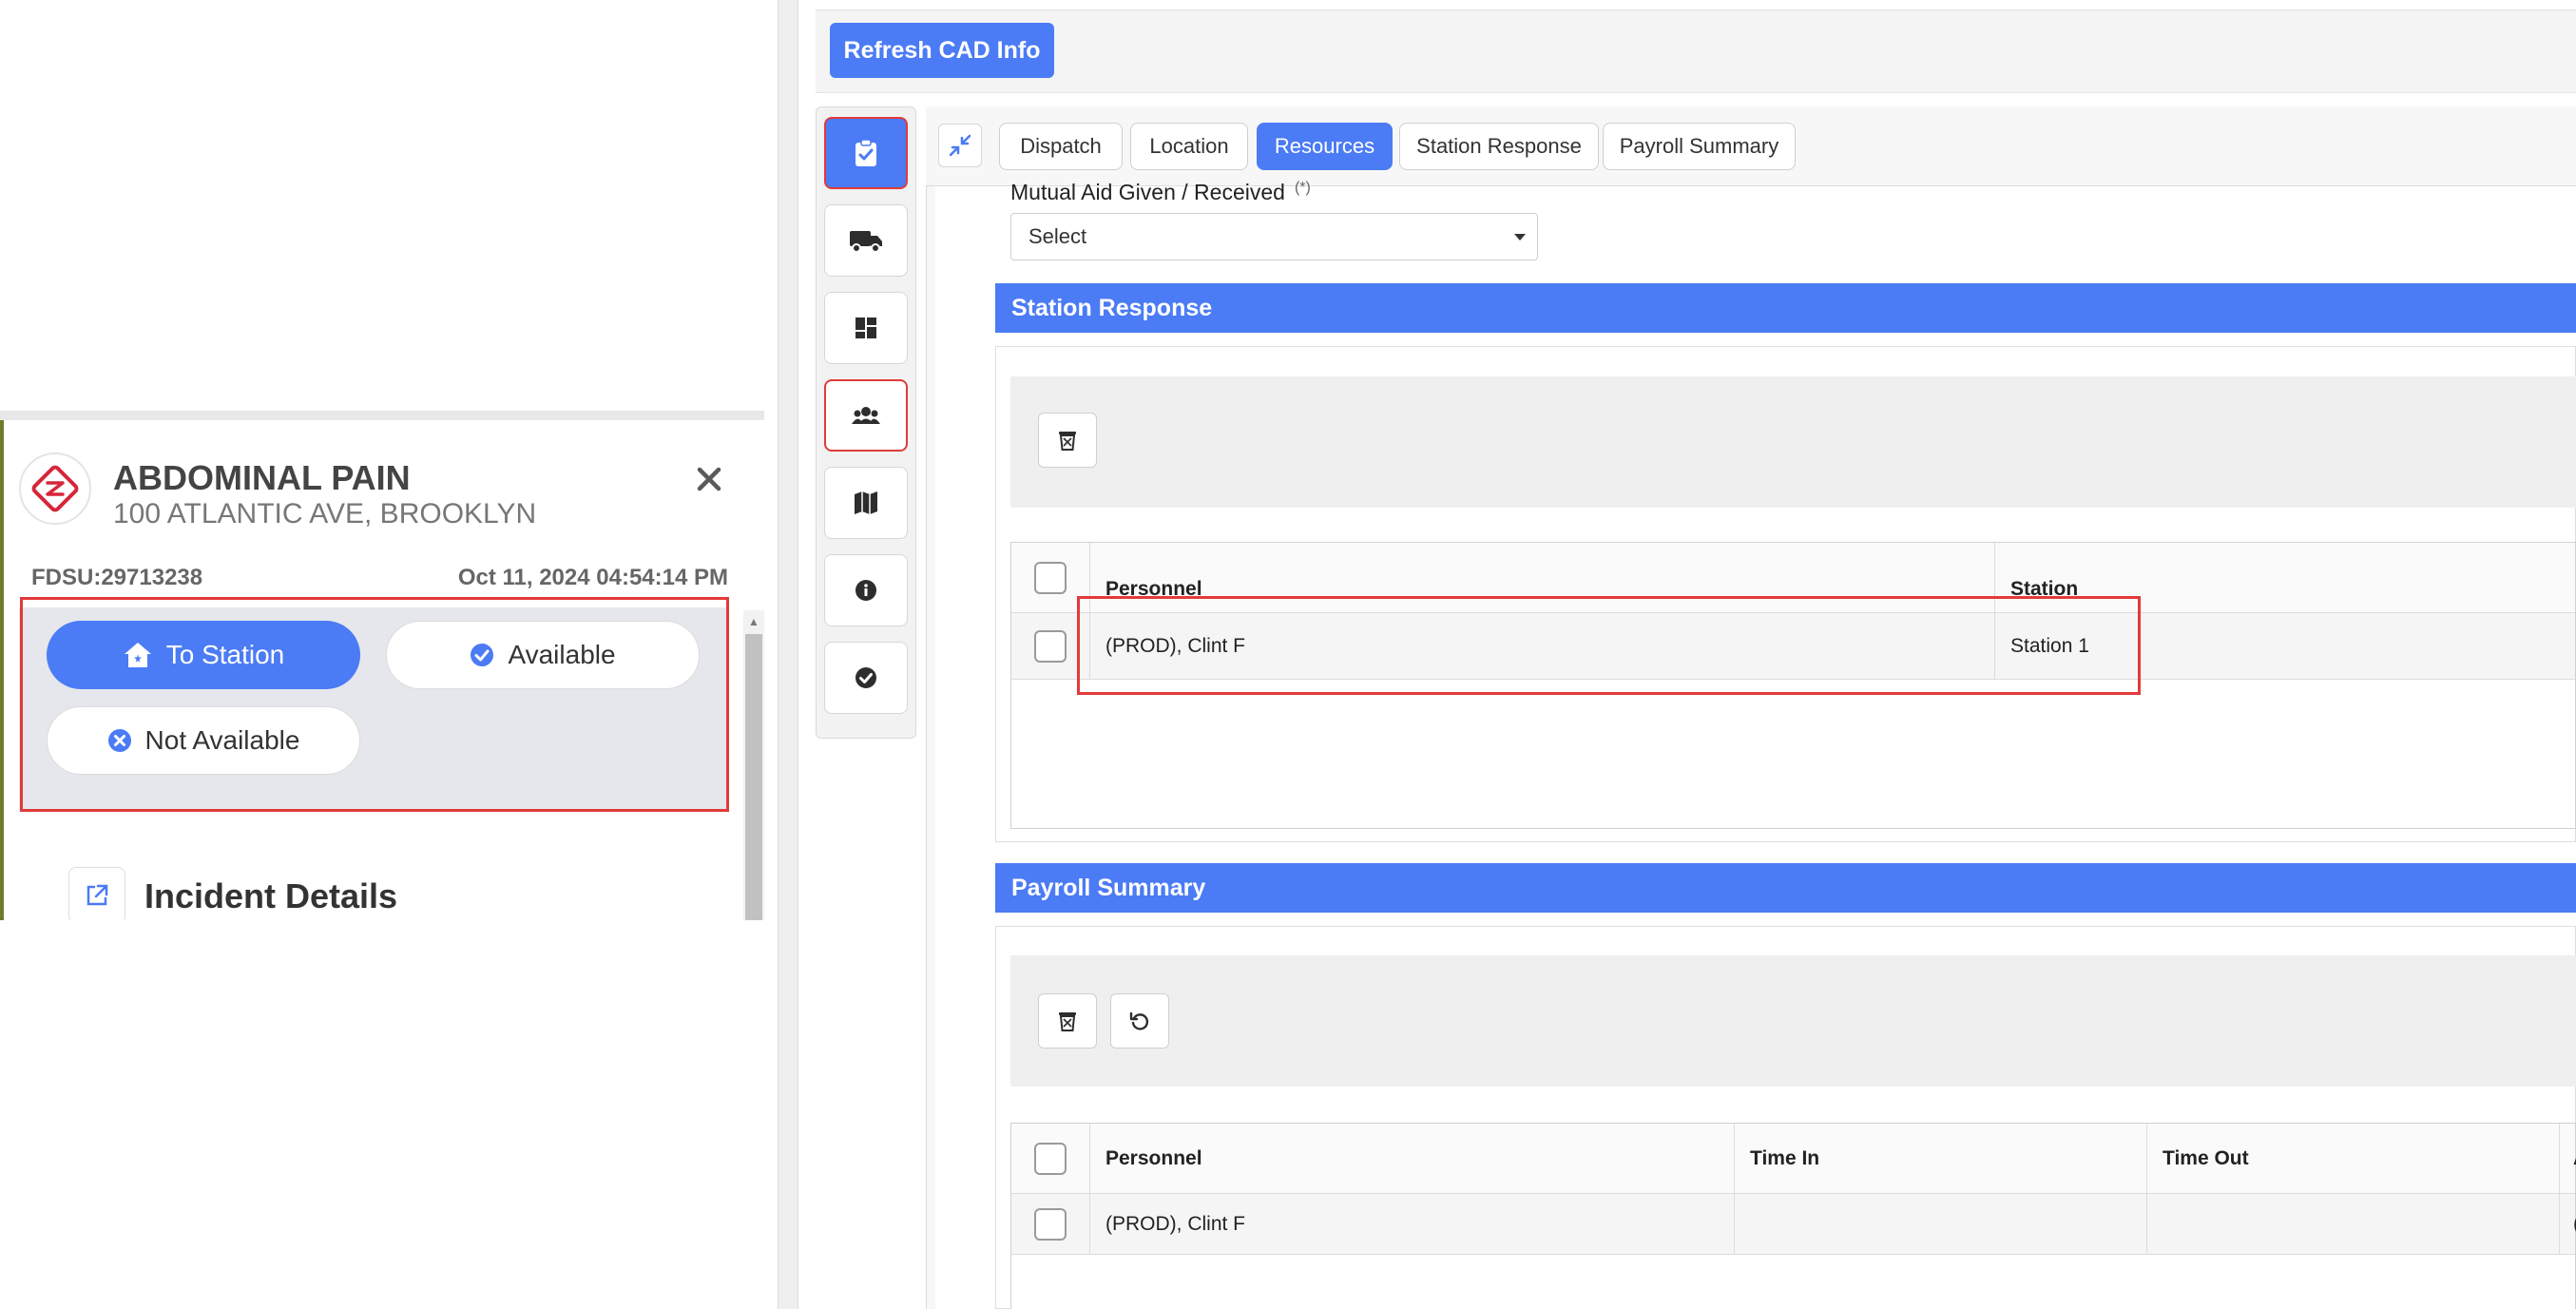  What do you see at coordinates (592, 577) in the screenshot?
I see `incident-datetime: Oct 11, 2024 04:54:14 PM` at bounding box center [592, 577].